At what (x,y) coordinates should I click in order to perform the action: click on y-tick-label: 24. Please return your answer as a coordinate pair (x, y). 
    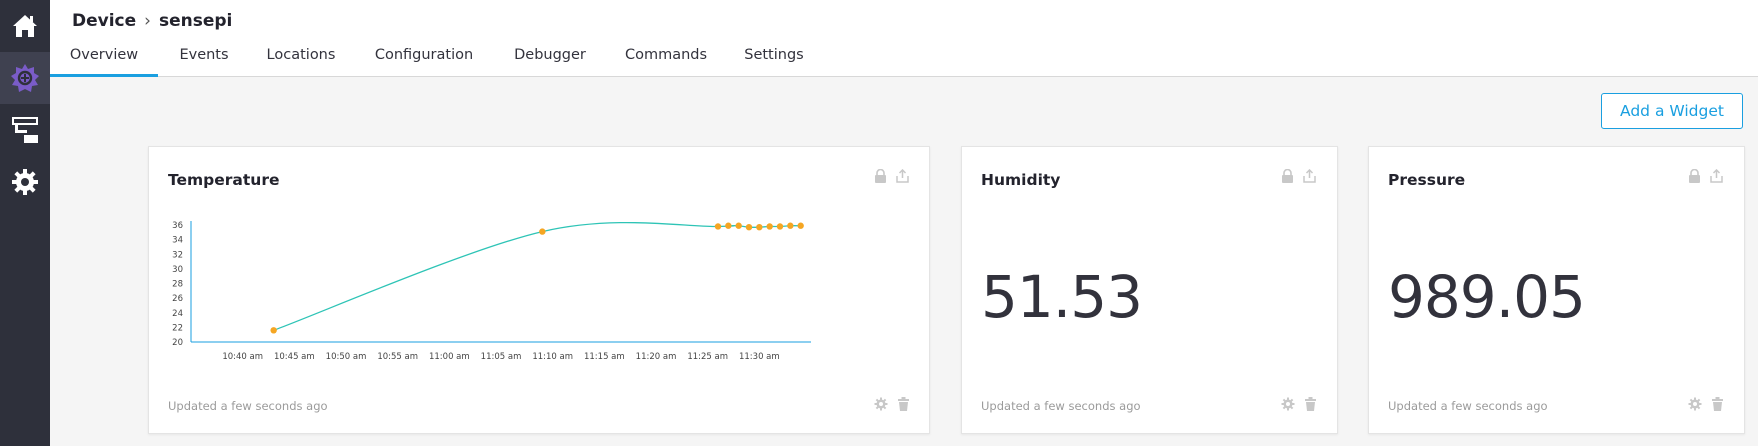
    Looking at the image, I should click on (177, 314).